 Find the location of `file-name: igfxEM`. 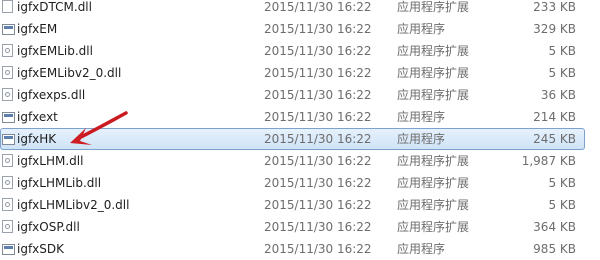

file-name: igfxEM is located at coordinates (37, 29).